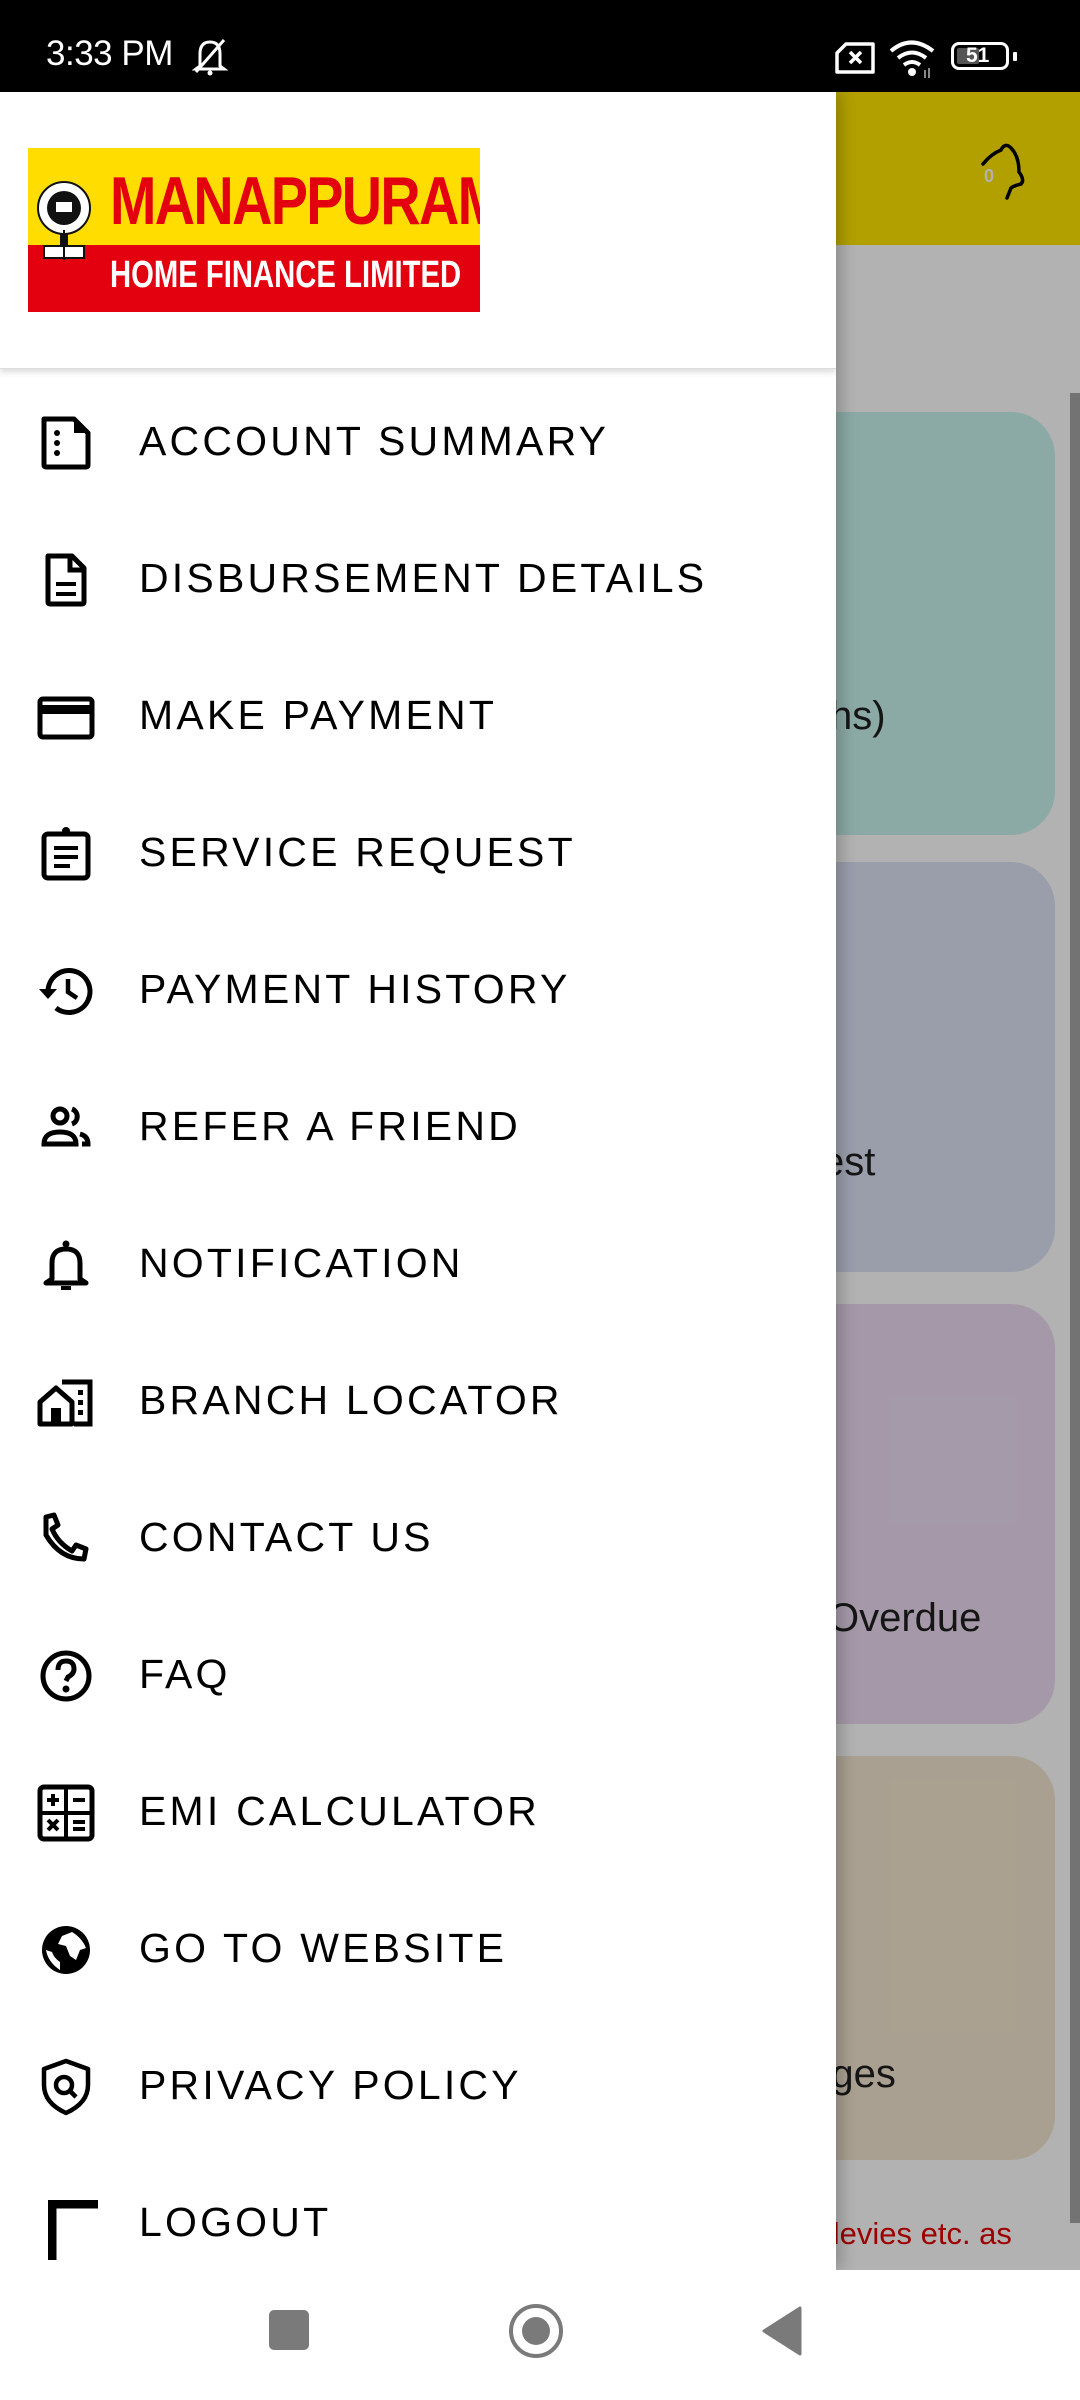 Image resolution: width=1080 pixels, height=2400 pixels. What do you see at coordinates (540, 46) in the screenshot?
I see `status-bar: 3:33 PM 51` at bounding box center [540, 46].